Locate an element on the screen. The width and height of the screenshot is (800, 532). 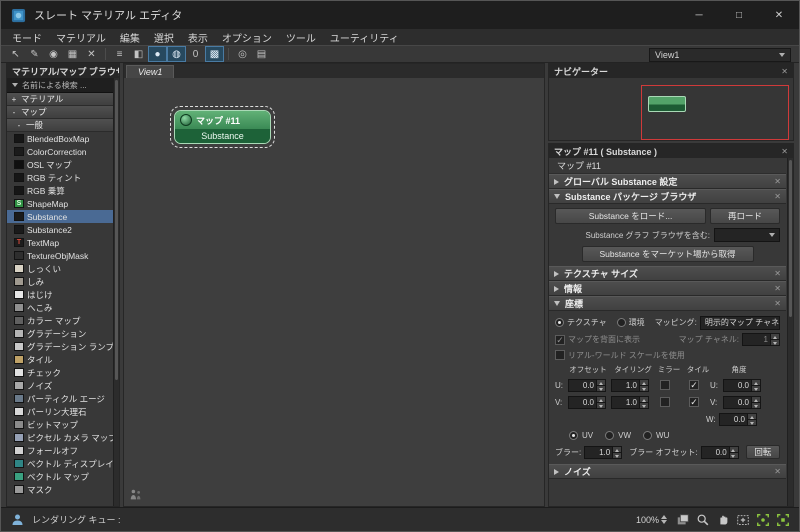
list-item: フォールオフ is located at coordinates (60, 450).